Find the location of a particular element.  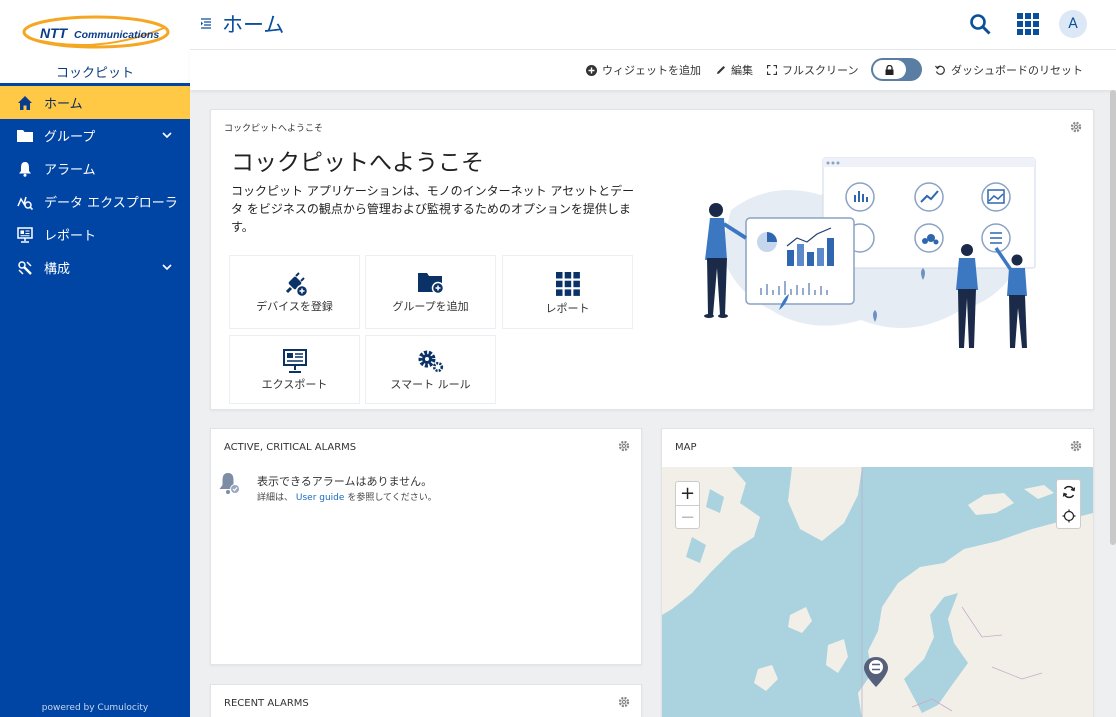

detail-suffix: を参照してください。 is located at coordinates (392, 498).